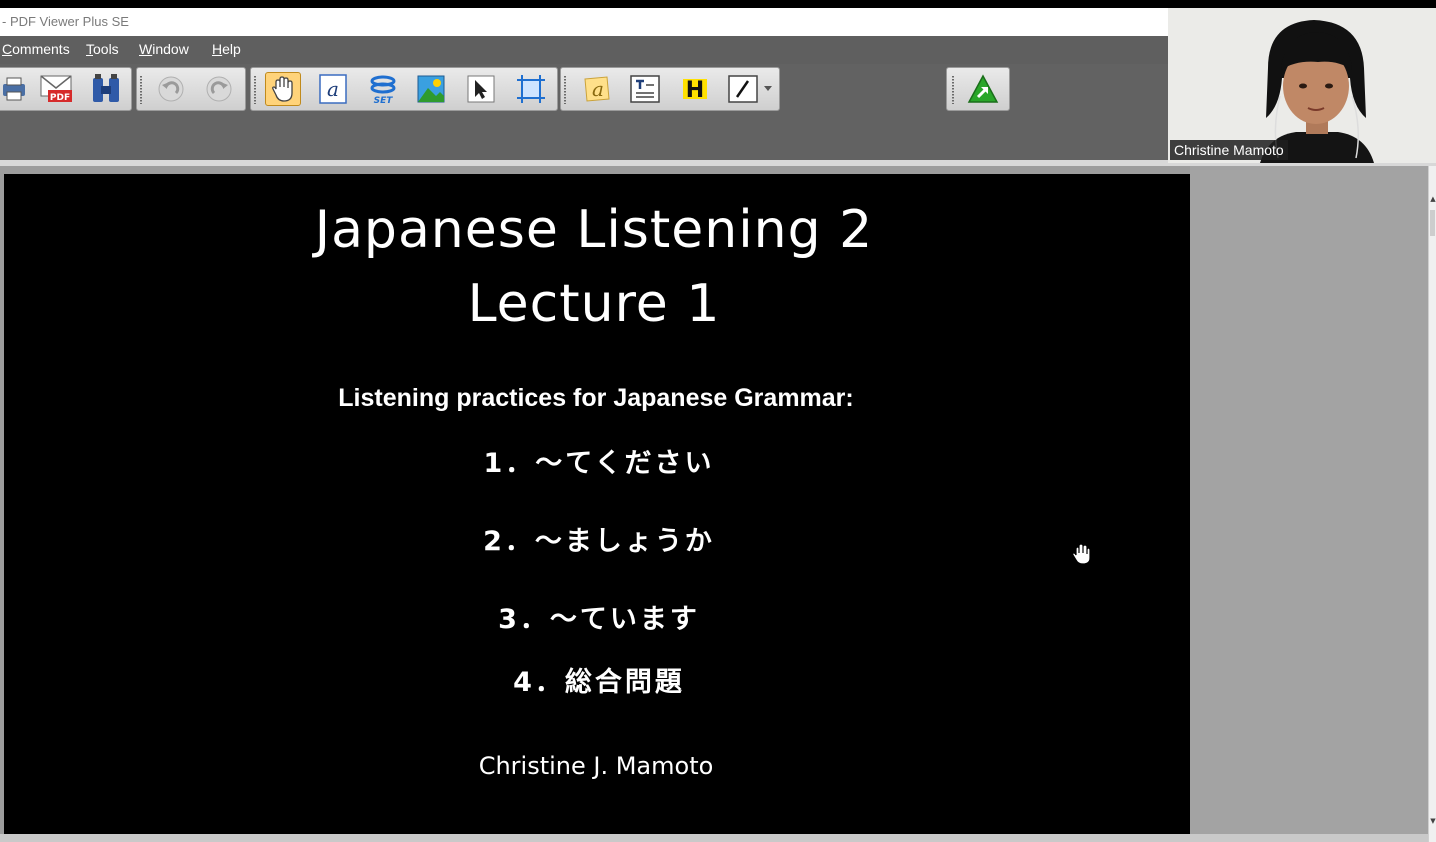  What do you see at coordinates (170, 49) in the screenshot?
I see `menu-window-label: indow` at bounding box center [170, 49].